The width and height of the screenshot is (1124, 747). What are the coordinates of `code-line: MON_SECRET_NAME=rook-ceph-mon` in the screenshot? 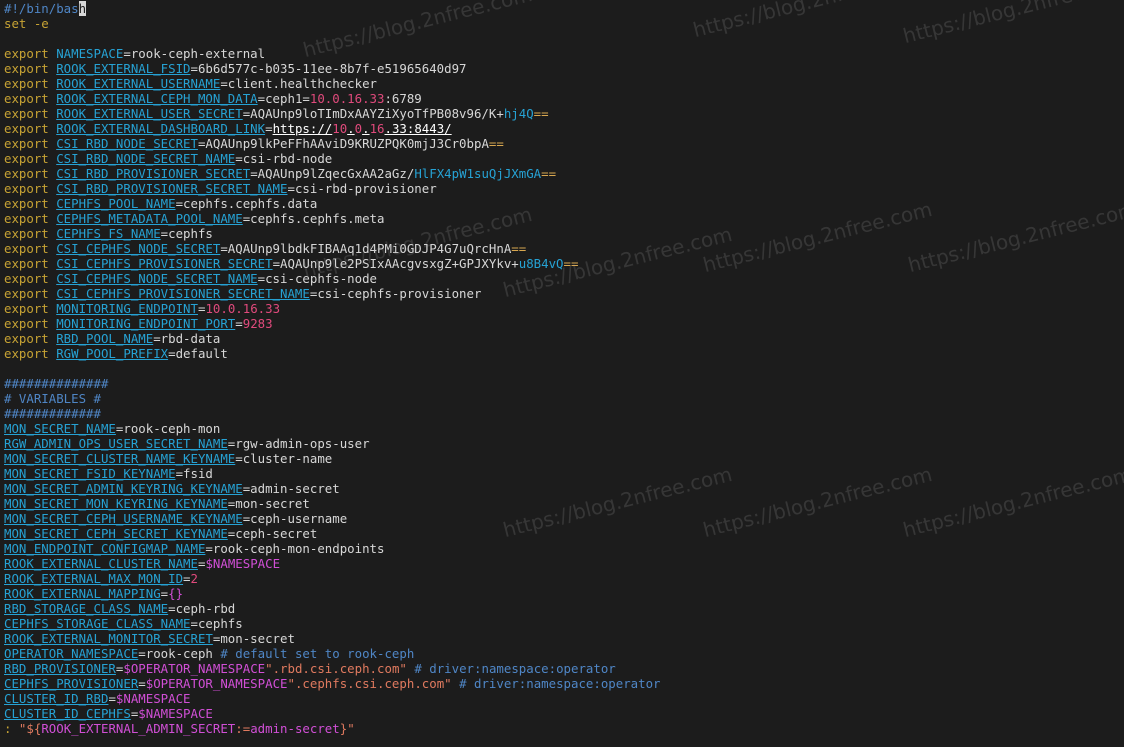 It's located at (332, 428).